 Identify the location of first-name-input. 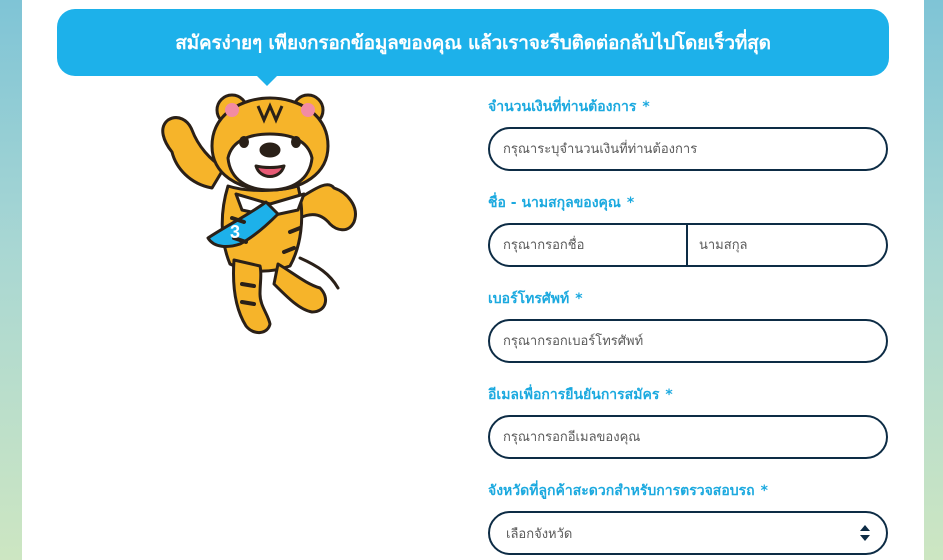
(589, 245).